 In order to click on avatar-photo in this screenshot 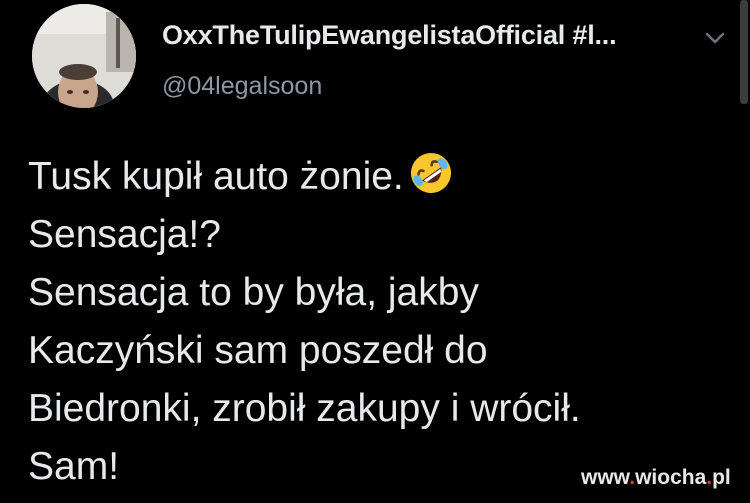, I will do `click(84, 56)`.